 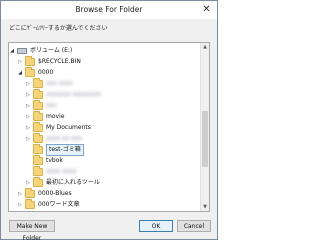 I want to click on tree-row-label: 000ワード文章, so click(x=59, y=204).